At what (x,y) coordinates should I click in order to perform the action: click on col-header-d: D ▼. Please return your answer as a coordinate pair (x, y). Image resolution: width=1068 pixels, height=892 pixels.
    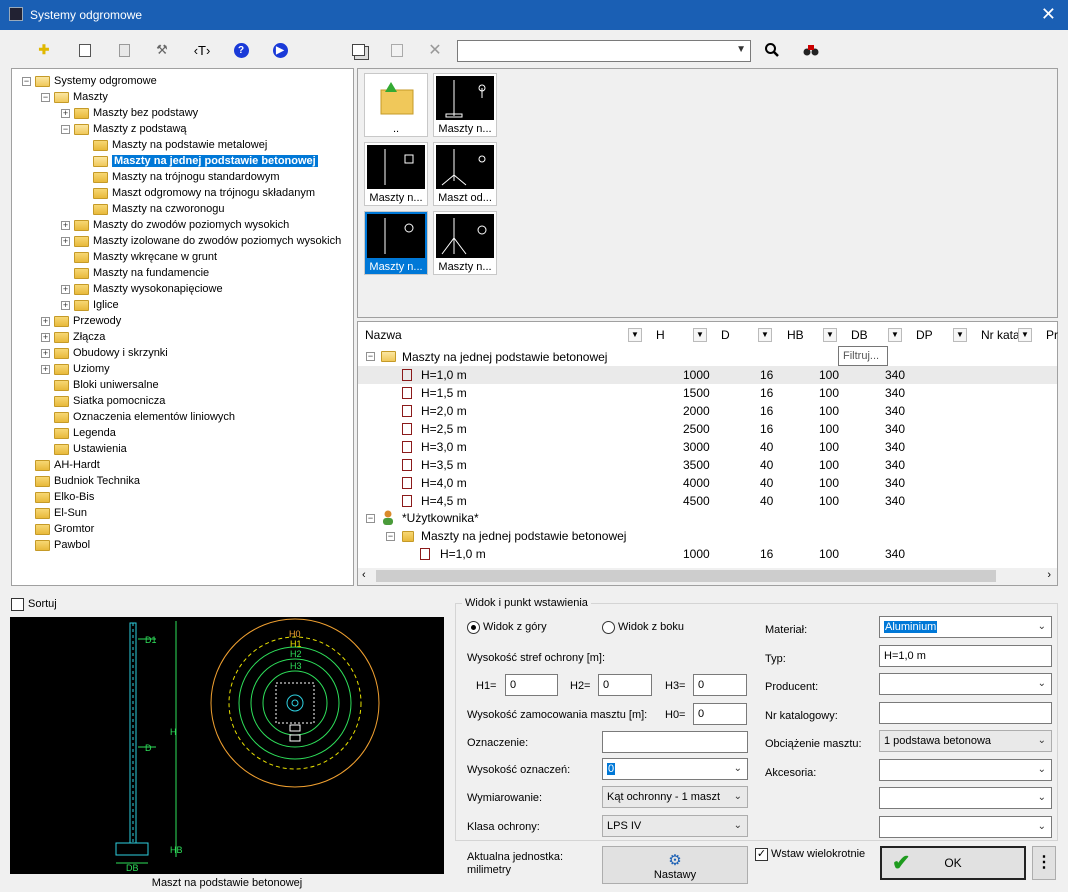
    Looking at the image, I should click on (746, 335).